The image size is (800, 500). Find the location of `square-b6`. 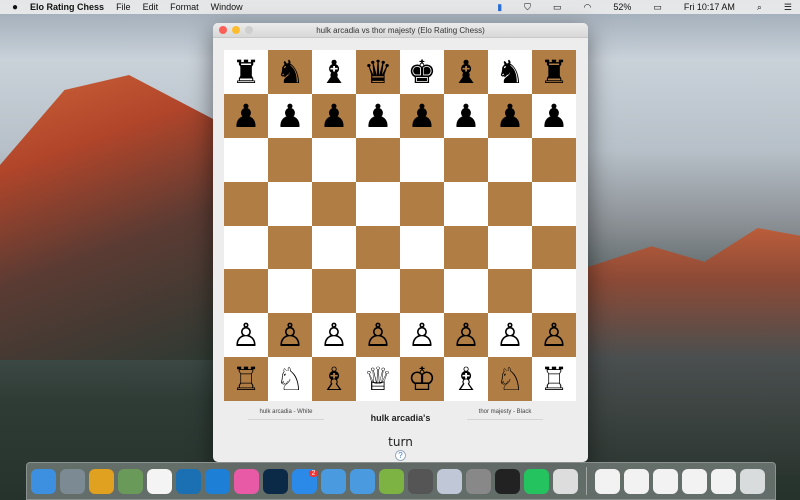

square-b6 is located at coordinates (290, 159).